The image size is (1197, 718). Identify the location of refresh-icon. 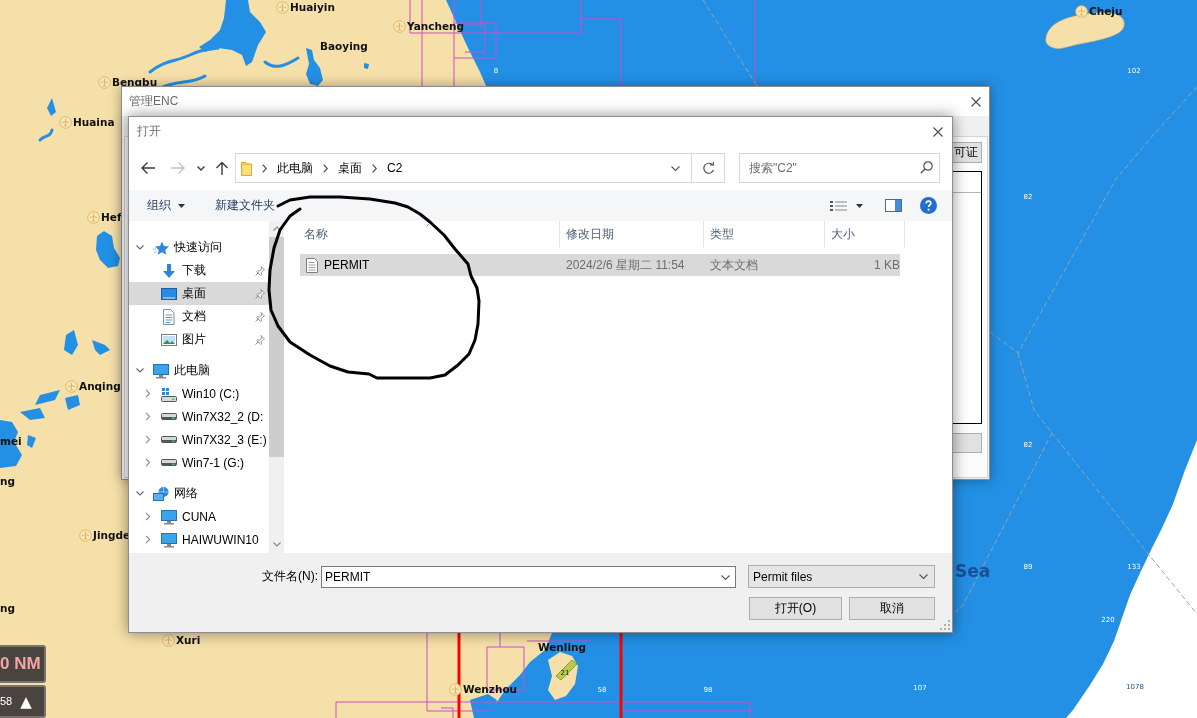
(708, 168).